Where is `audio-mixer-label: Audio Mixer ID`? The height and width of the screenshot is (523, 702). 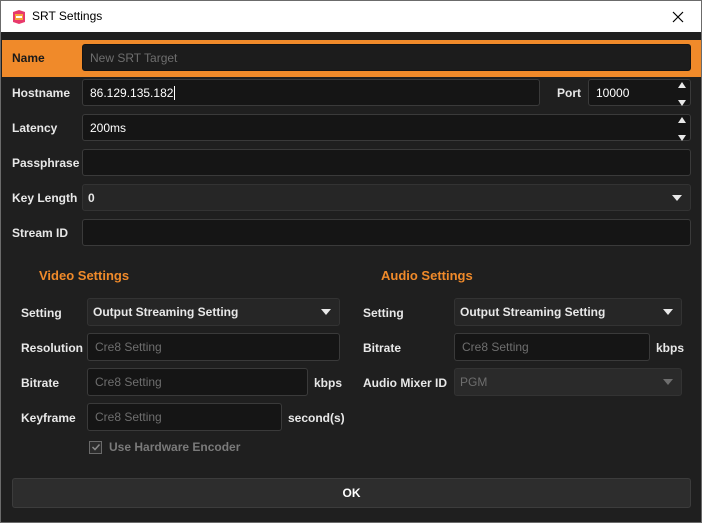 audio-mixer-label: Audio Mixer ID is located at coordinates (405, 383).